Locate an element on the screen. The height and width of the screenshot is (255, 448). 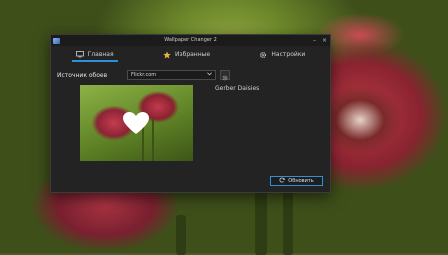
window-title: Wallpaper Changer 2 is located at coordinates (190, 40).